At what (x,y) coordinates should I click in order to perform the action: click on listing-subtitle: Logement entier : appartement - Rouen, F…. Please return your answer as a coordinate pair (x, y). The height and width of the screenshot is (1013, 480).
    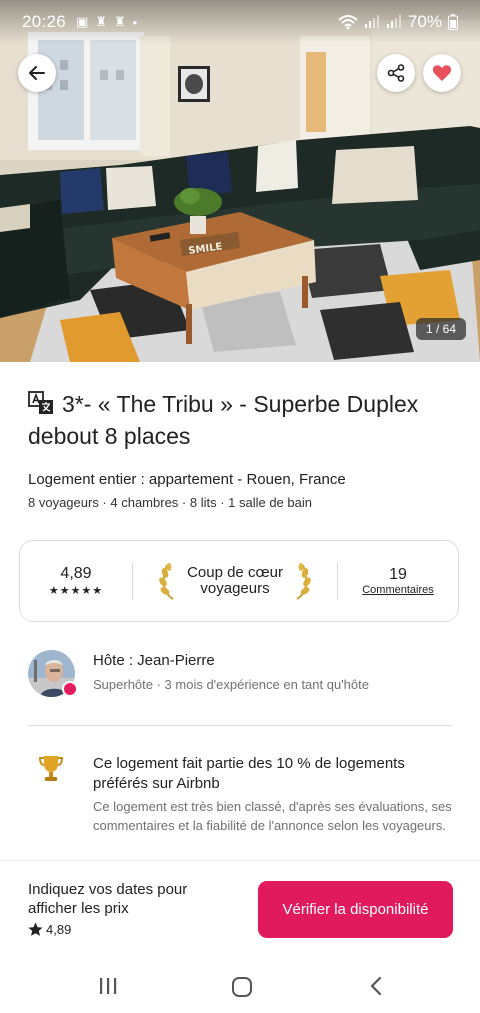
    Looking at the image, I should click on (187, 479).